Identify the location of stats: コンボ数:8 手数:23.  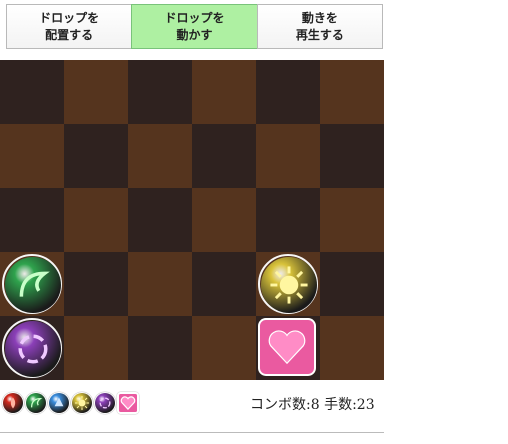
(312, 404).